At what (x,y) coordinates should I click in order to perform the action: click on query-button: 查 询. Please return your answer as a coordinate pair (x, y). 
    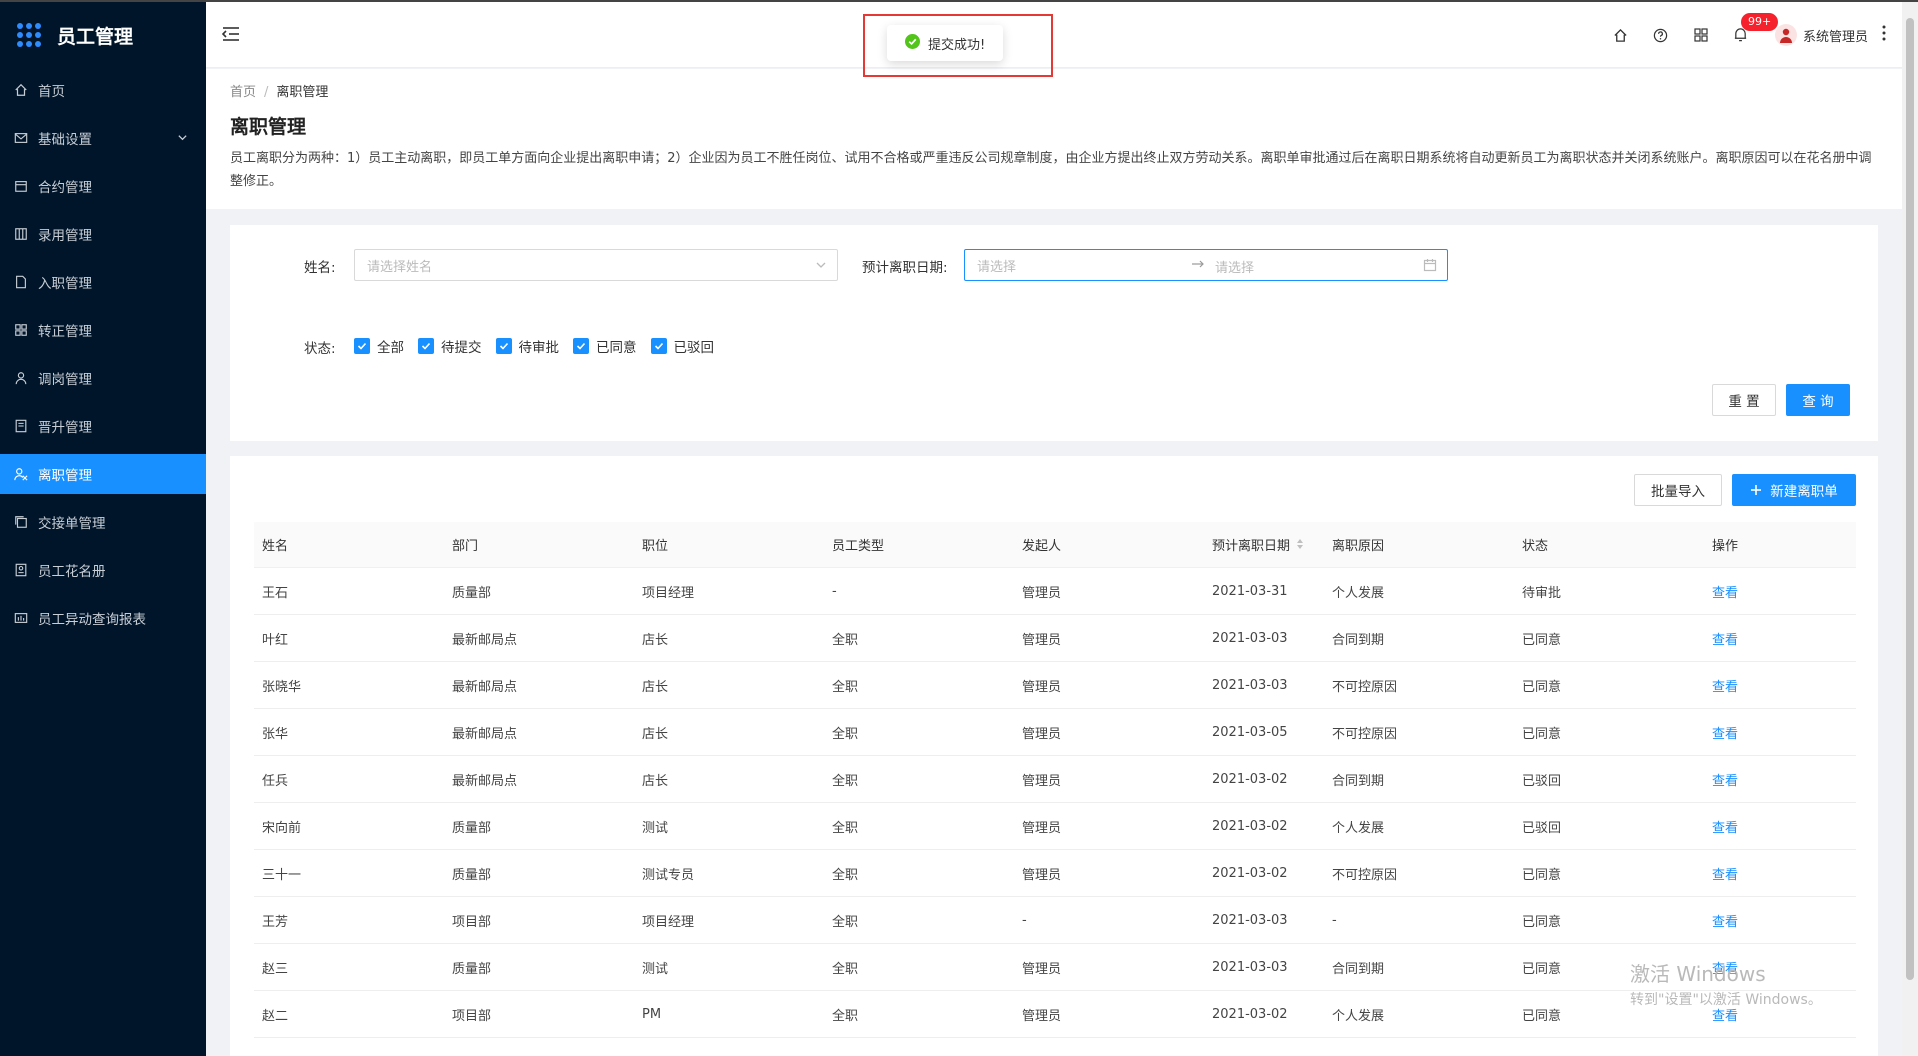
    Looking at the image, I should click on (1818, 400).